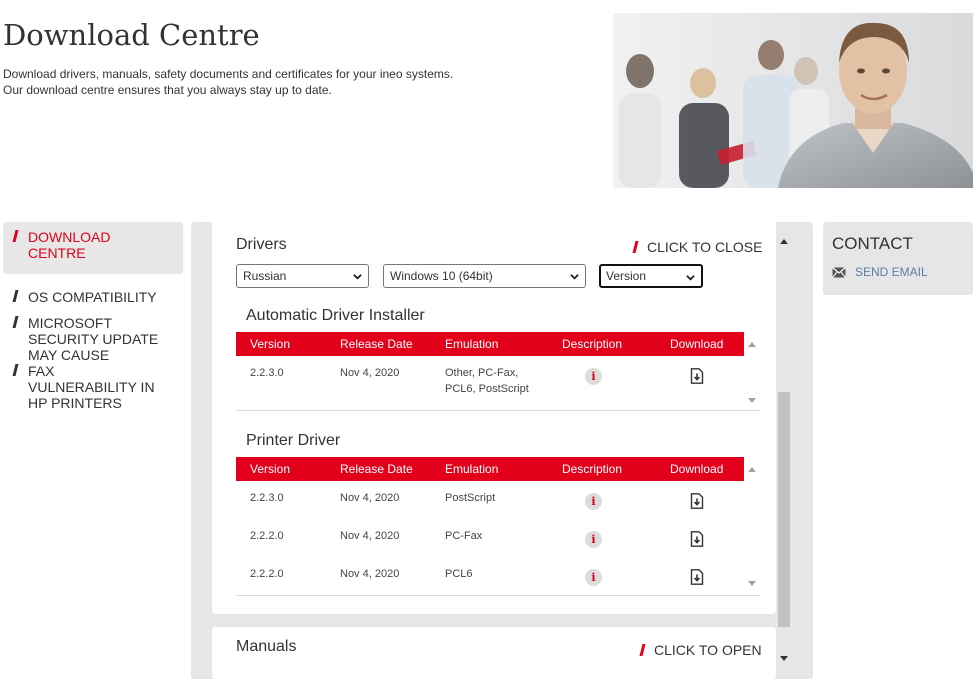  I want to click on cell-emulation: PCL6, so click(459, 574).